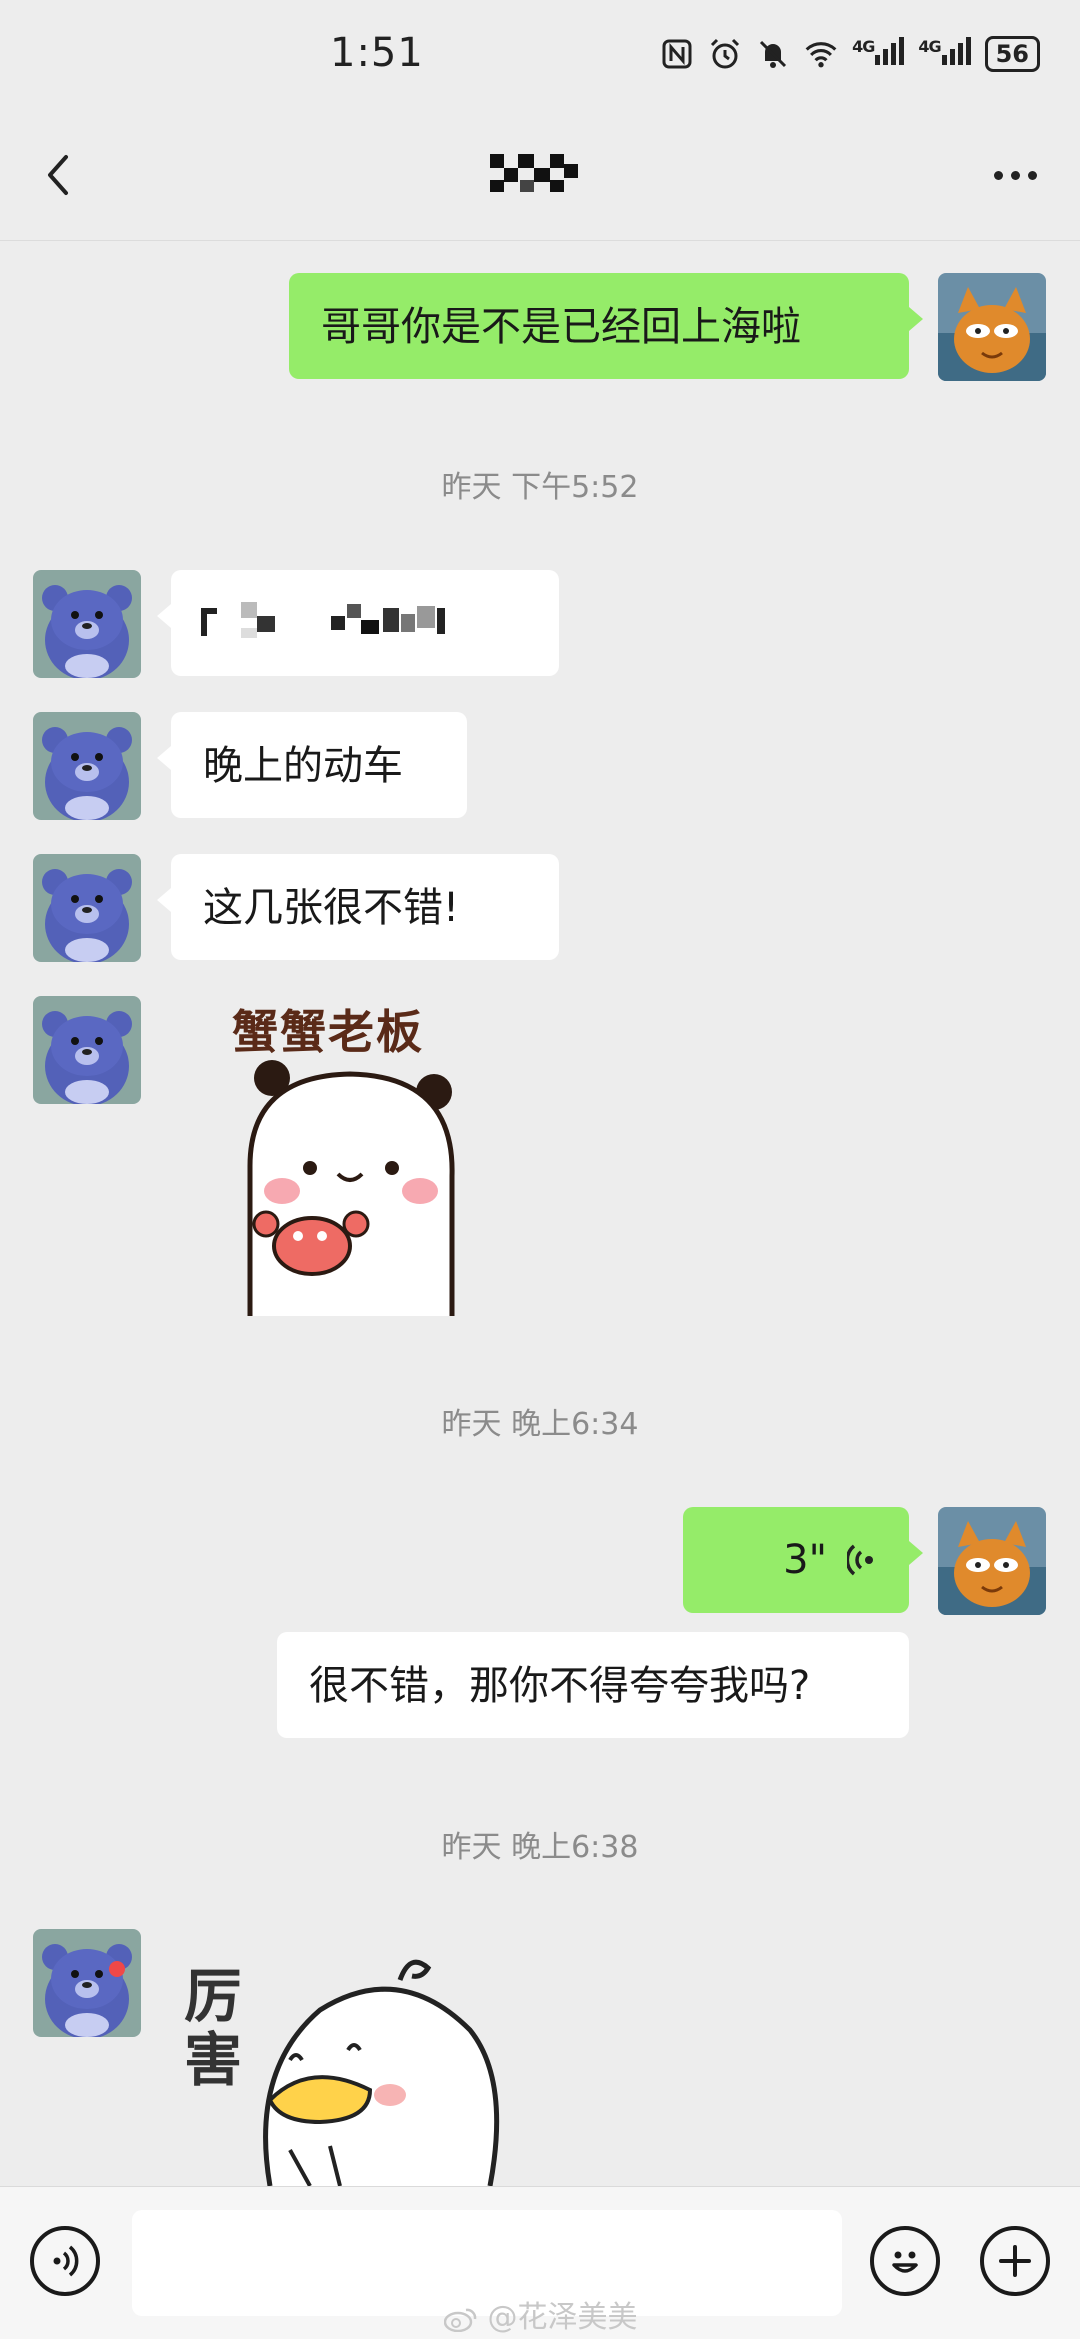 The image size is (1080, 2339). I want to click on message-sent-1: 哥哥你是不是已经回上海啦, so click(606, 326).